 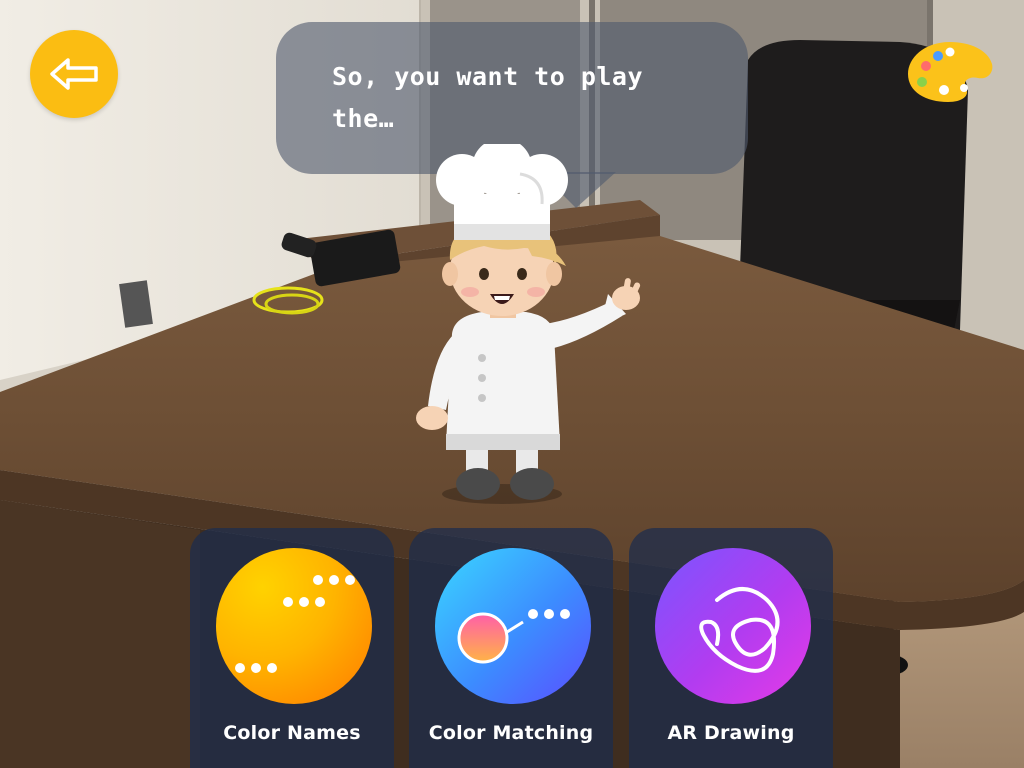 I want to click on color-names-badge, so click(x=294, y=626).